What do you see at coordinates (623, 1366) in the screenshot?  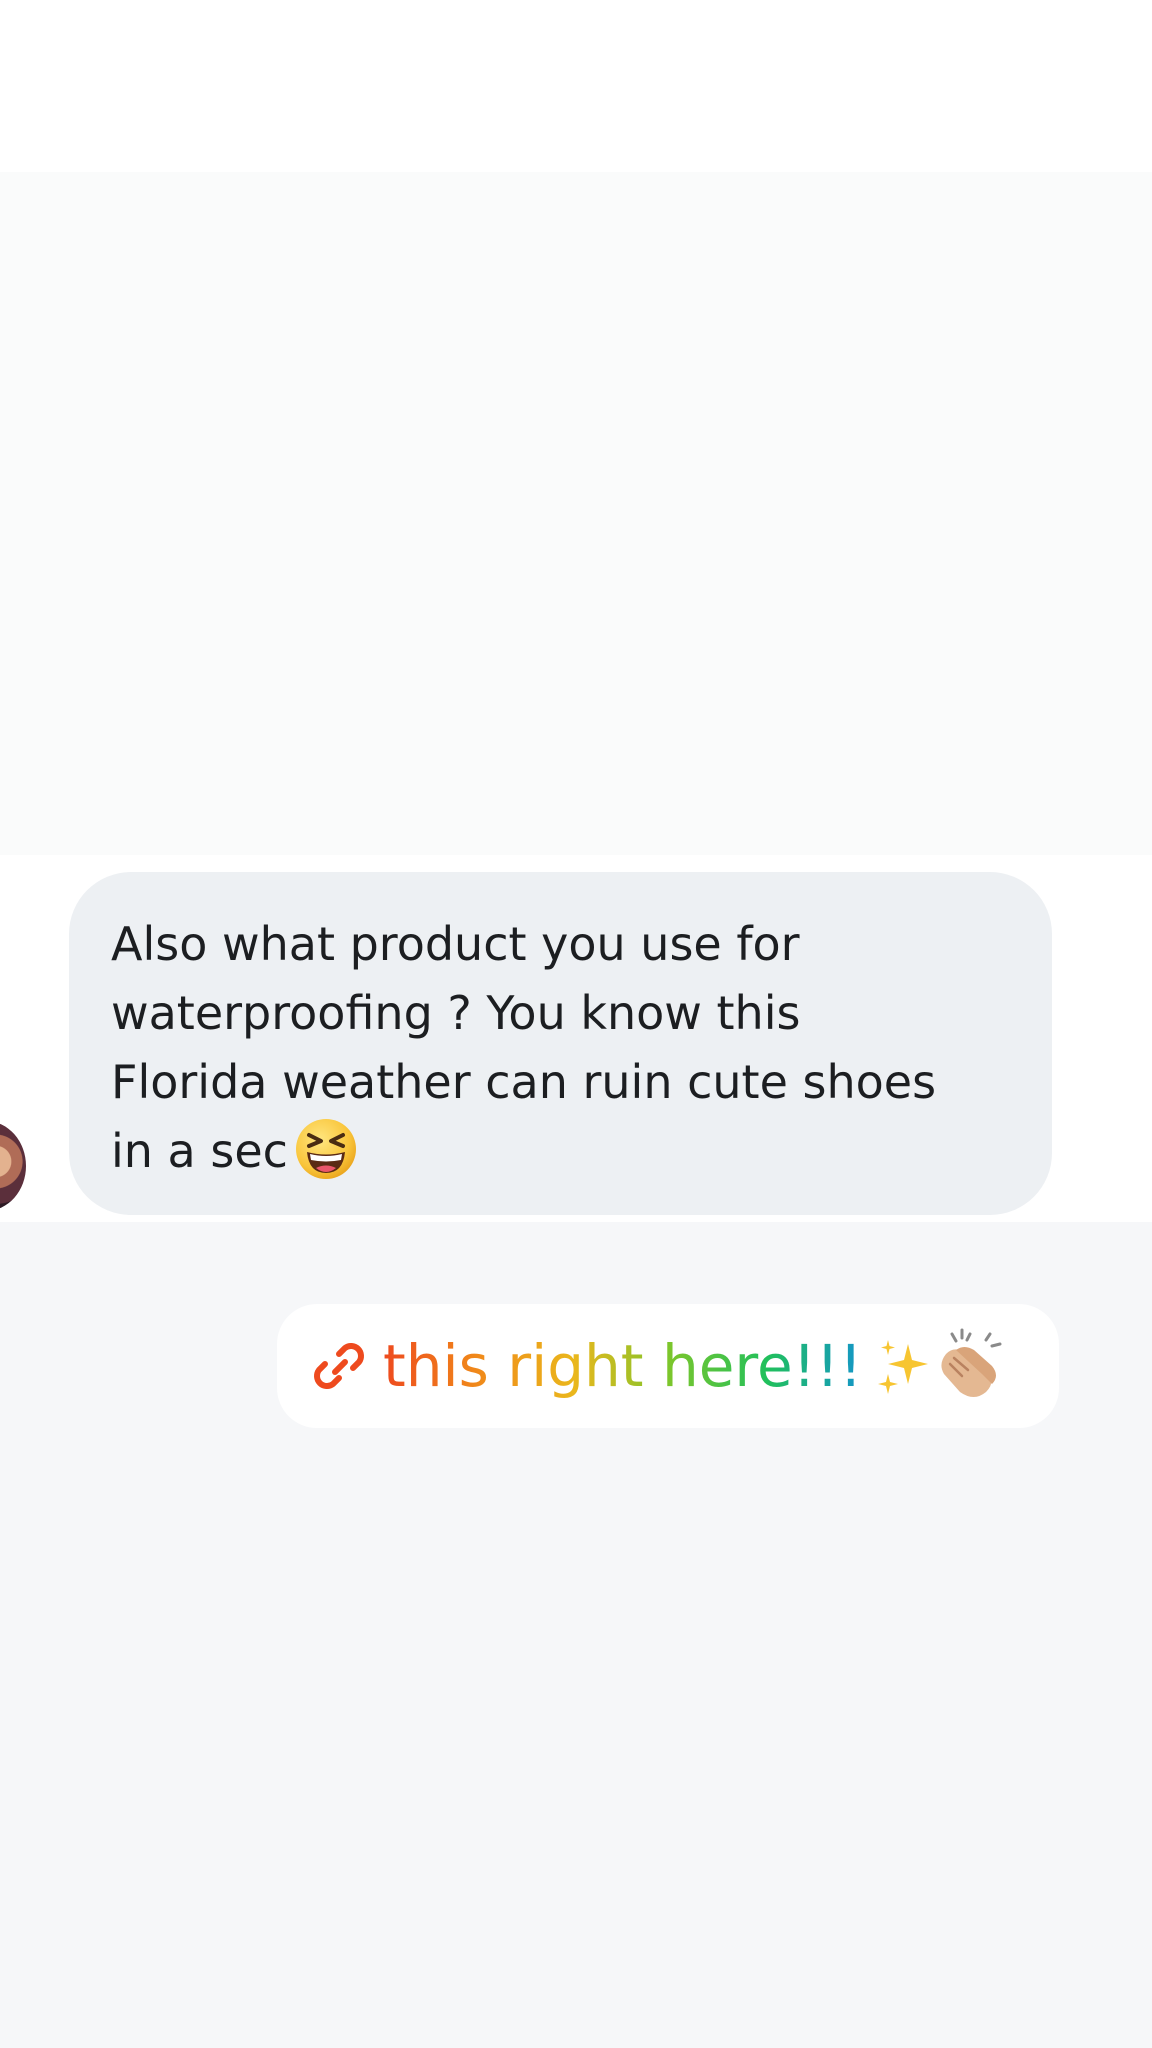 I see `outgoing-message-text: this right here!!!` at bounding box center [623, 1366].